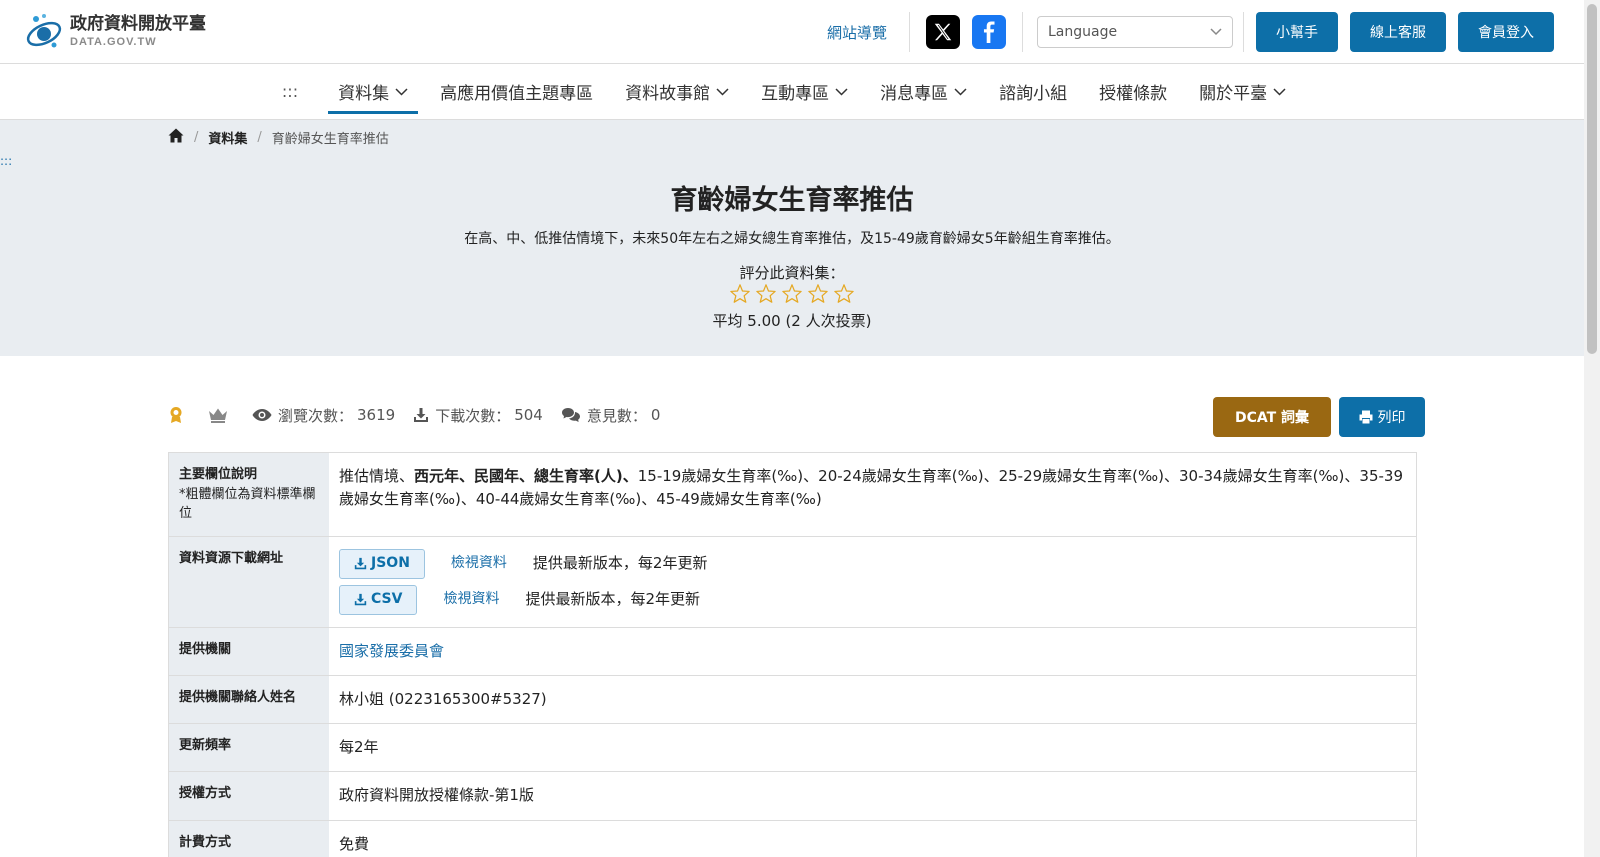 The width and height of the screenshot is (1600, 857). I want to click on comments-count: 0, so click(655, 415).